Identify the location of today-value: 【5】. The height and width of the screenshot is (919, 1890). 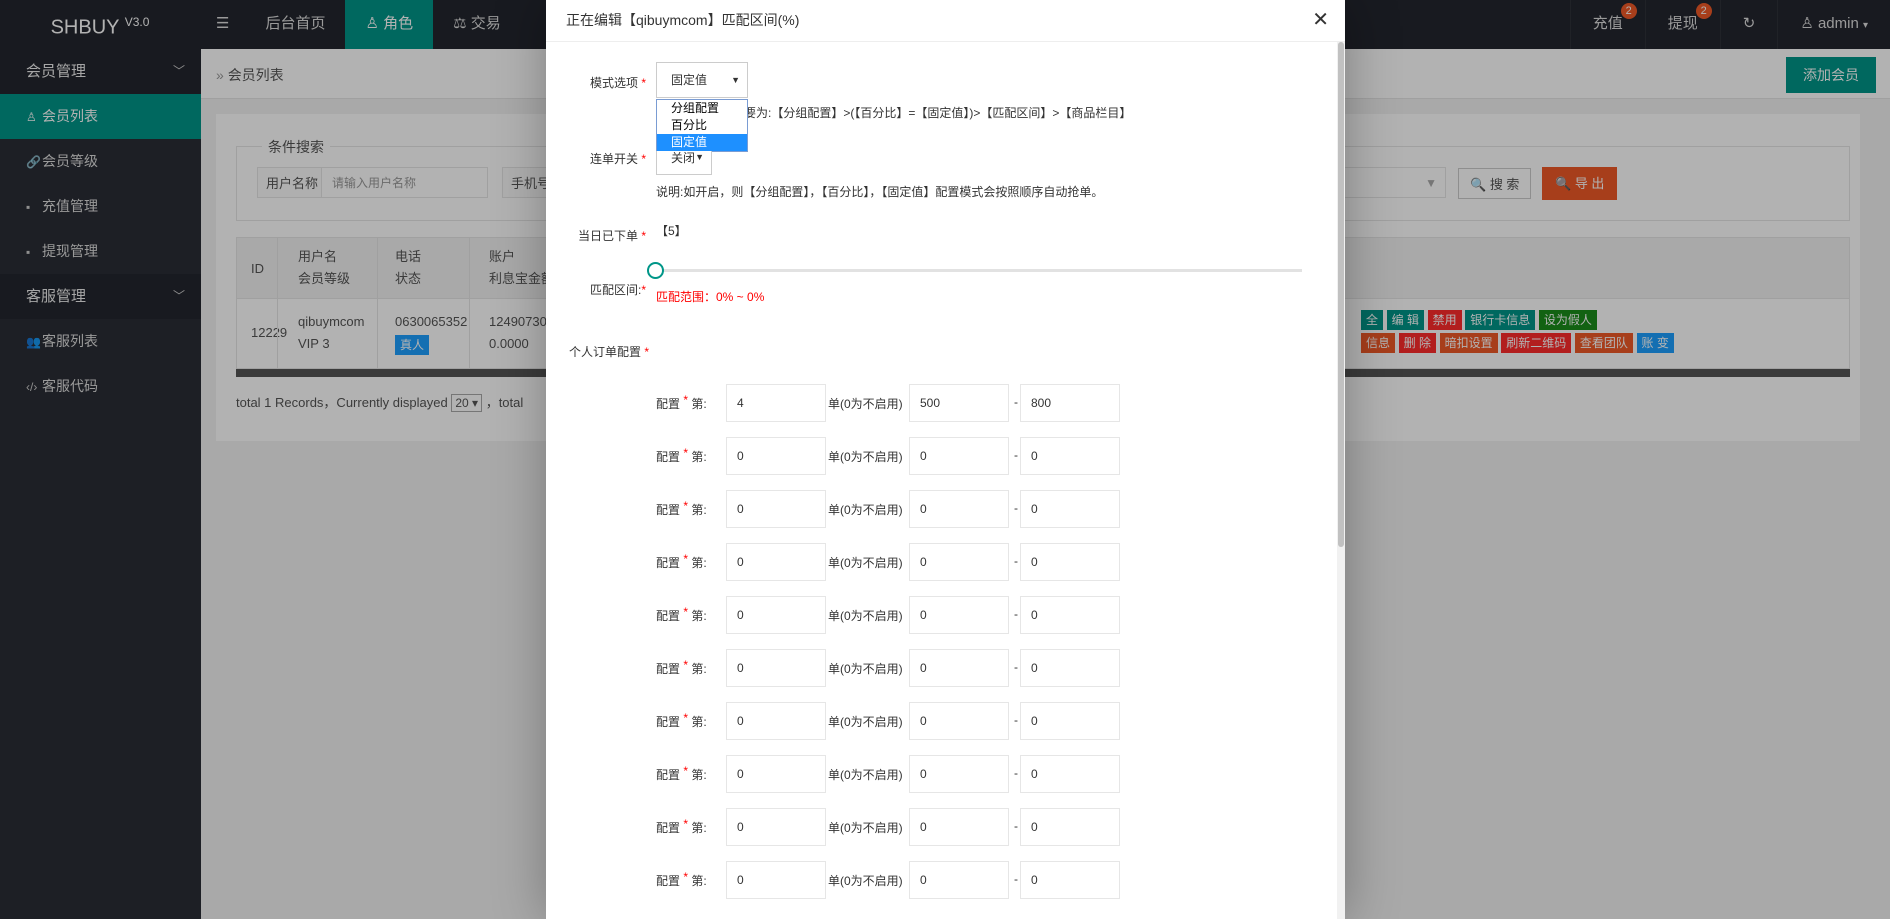
(671, 231).